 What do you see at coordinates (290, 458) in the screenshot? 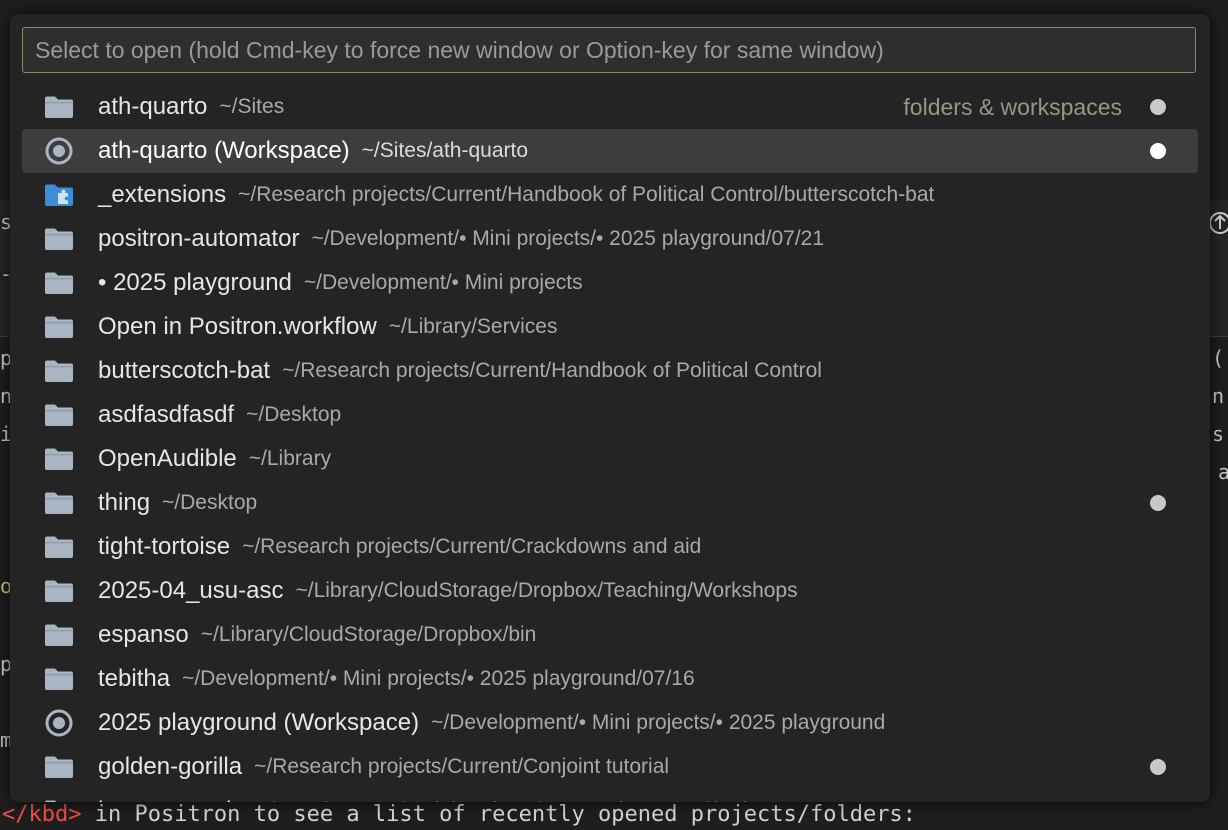
I see `item-path: ~/Library` at bounding box center [290, 458].